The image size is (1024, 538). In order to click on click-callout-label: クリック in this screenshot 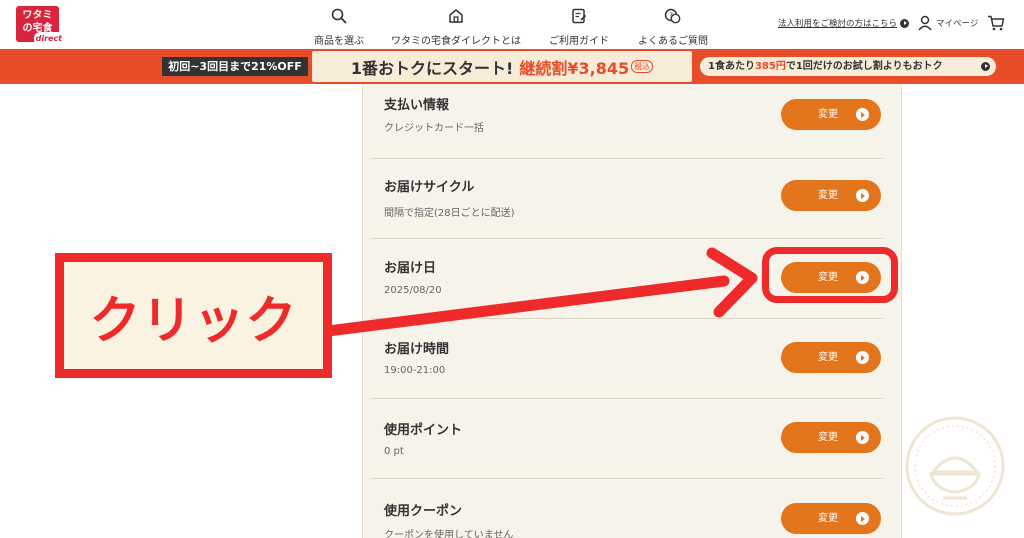, I will do `click(193, 321)`.